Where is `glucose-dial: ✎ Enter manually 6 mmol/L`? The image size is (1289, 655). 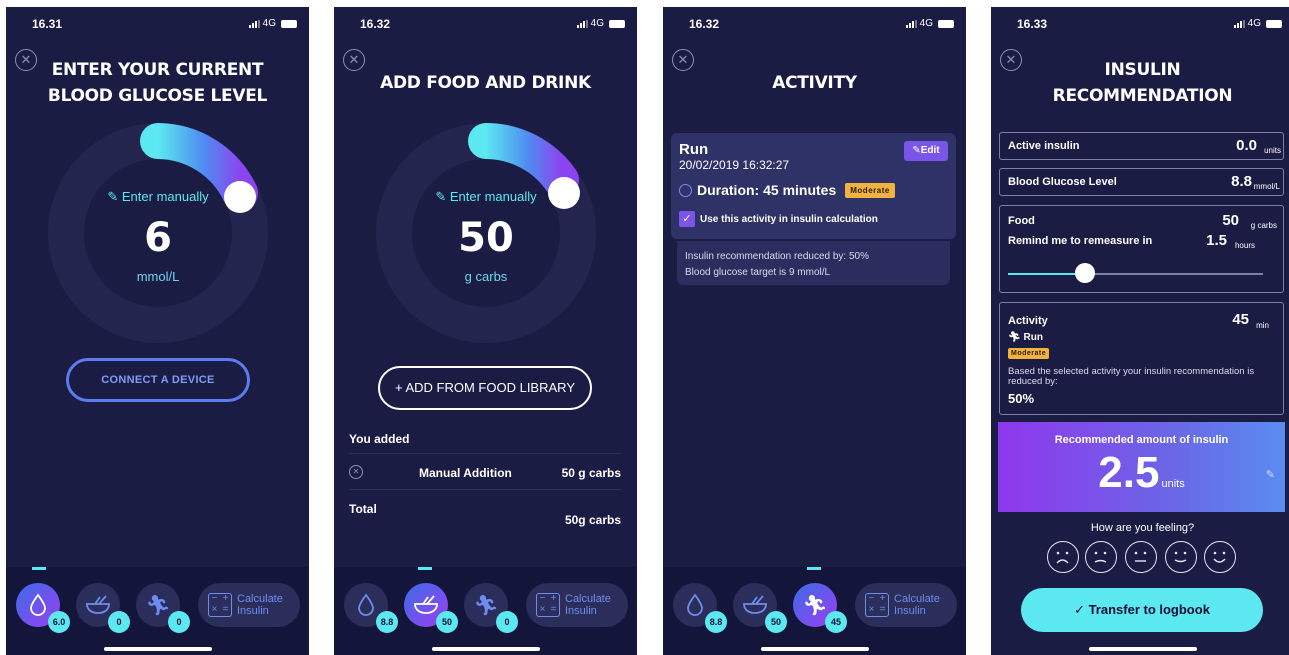
glucose-dial: ✎ Enter manually 6 mmol/L is located at coordinates (158, 233).